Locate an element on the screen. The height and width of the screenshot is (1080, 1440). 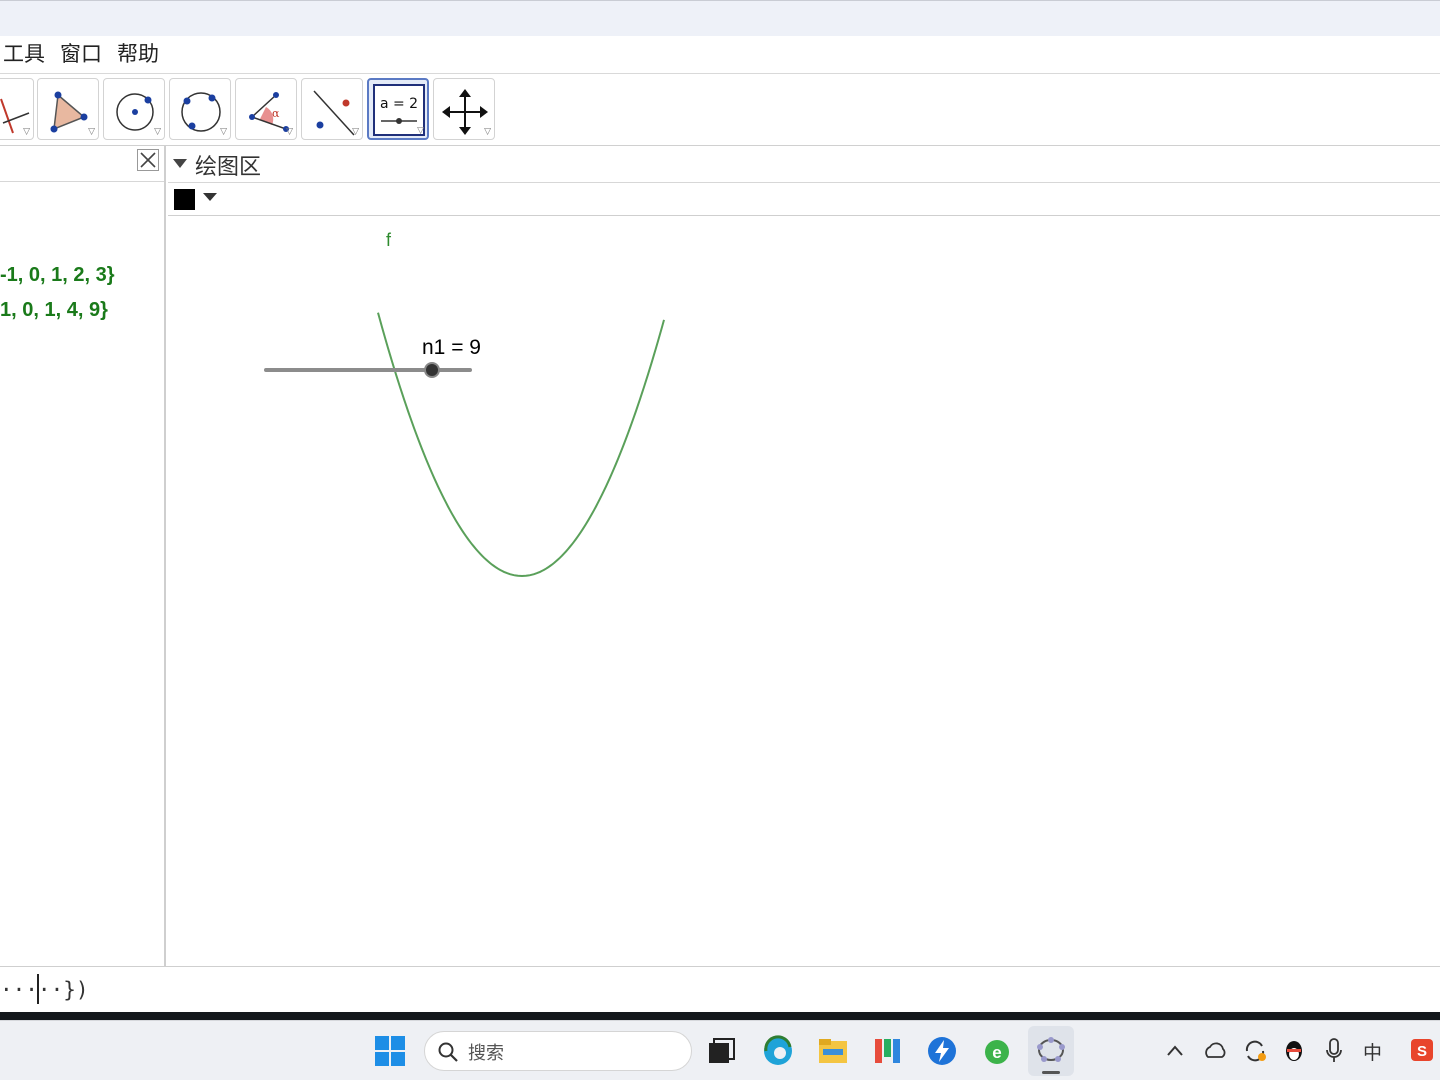
circle-tool-button: ▽ is located at coordinates (134, 109).